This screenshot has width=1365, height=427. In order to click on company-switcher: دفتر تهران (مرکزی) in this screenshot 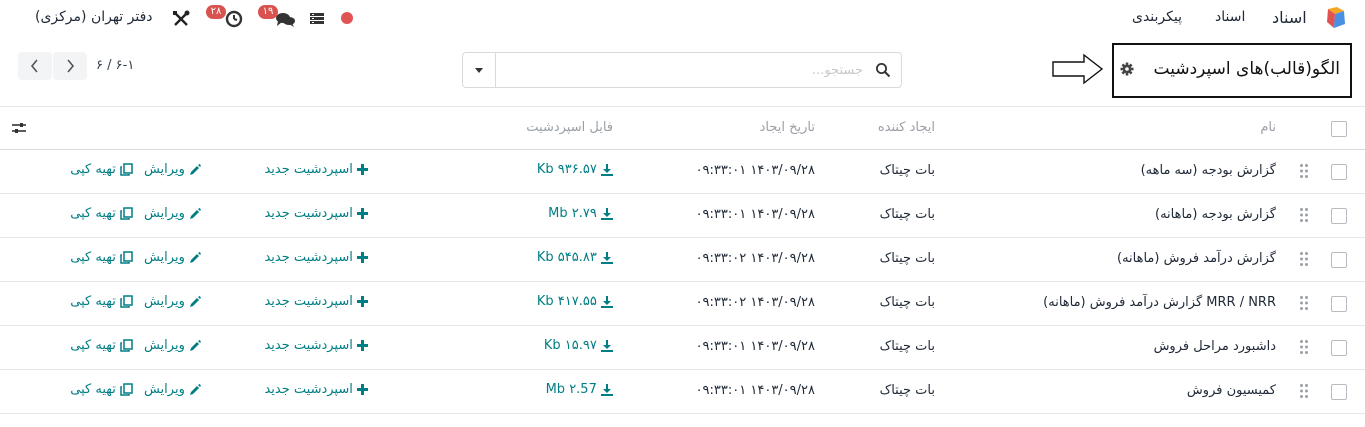, I will do `click(94, 17)`.